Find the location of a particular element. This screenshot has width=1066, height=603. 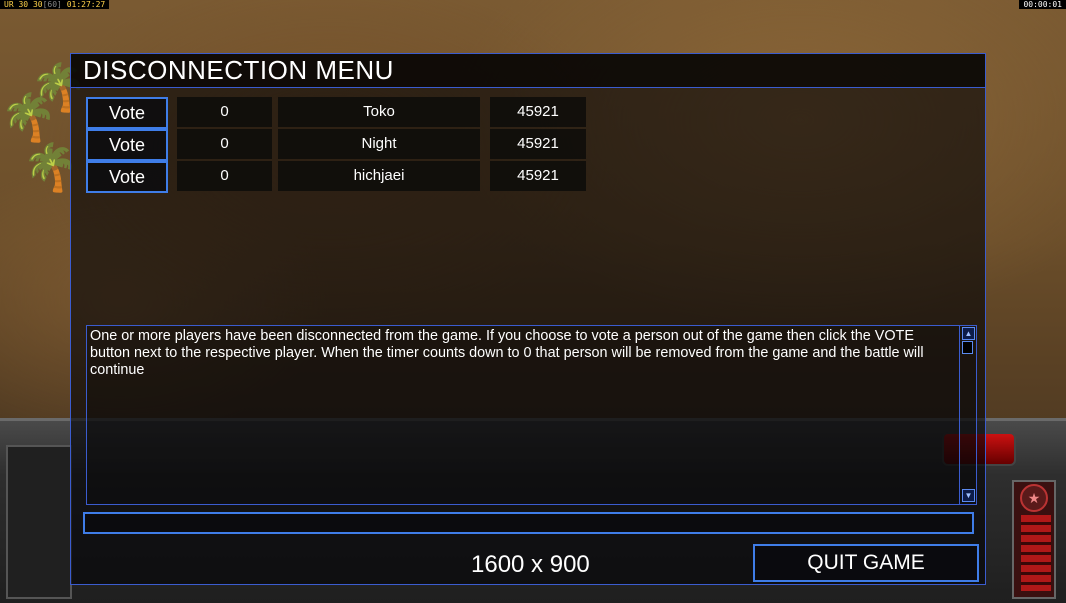

scroll-thumb is located at coordinates (967, 347).